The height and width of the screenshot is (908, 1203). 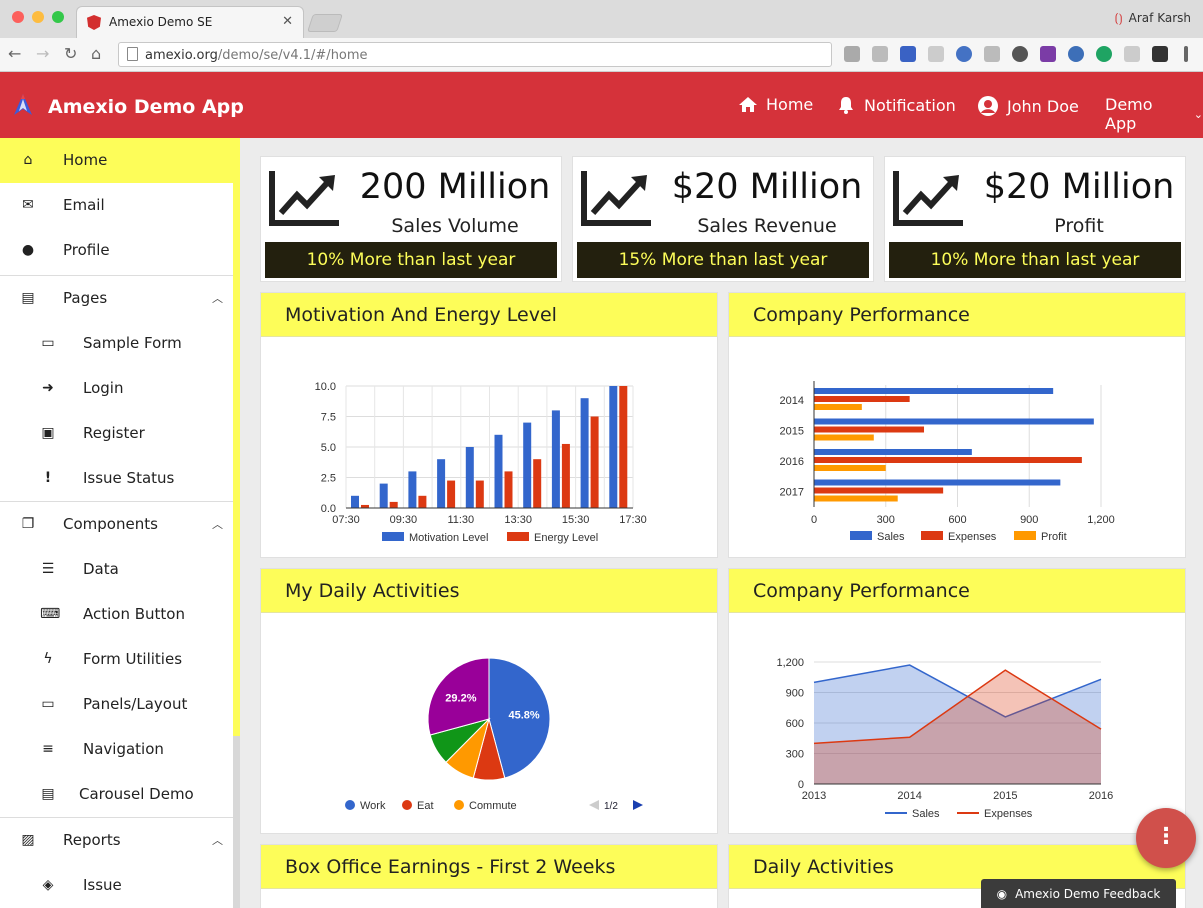 What do you see at coordinates (988, 106) in the screenshot?
I see `user-circle-icon` at bounding box center [988, 106].